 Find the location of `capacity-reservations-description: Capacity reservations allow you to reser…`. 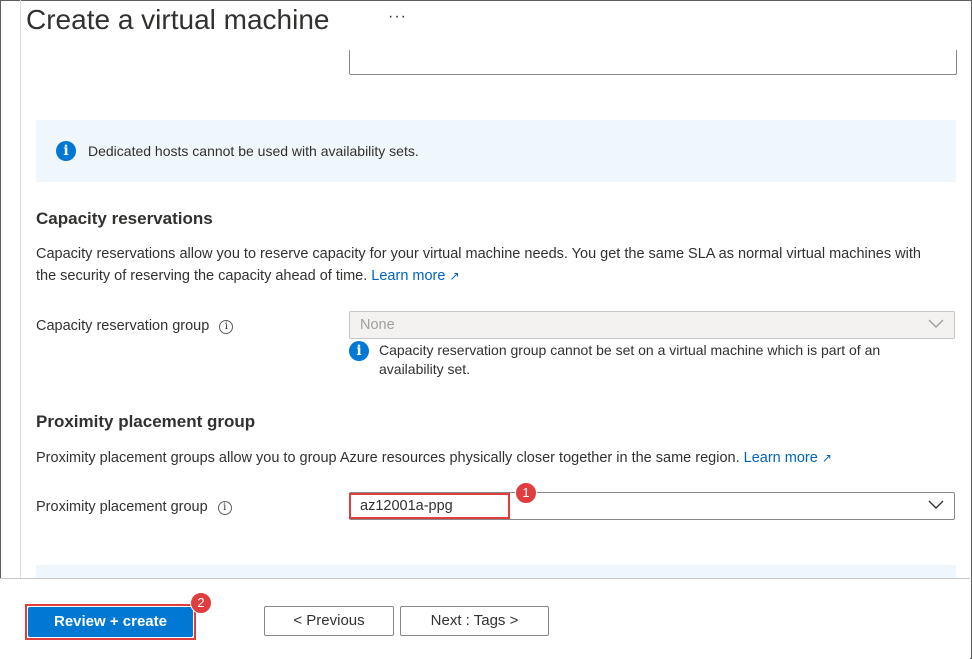

capacity-reservations-description: Capacity reservations allow you to reser… is located at coordinates (486, 265).